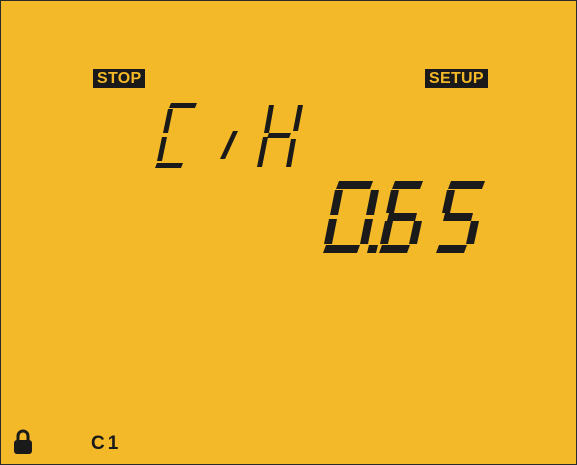 The height and width of the screenshot is (465, 577). Describe the element at coordinates (336, 202) in the screenshot. I see `digit-0-upper-left` at that location.